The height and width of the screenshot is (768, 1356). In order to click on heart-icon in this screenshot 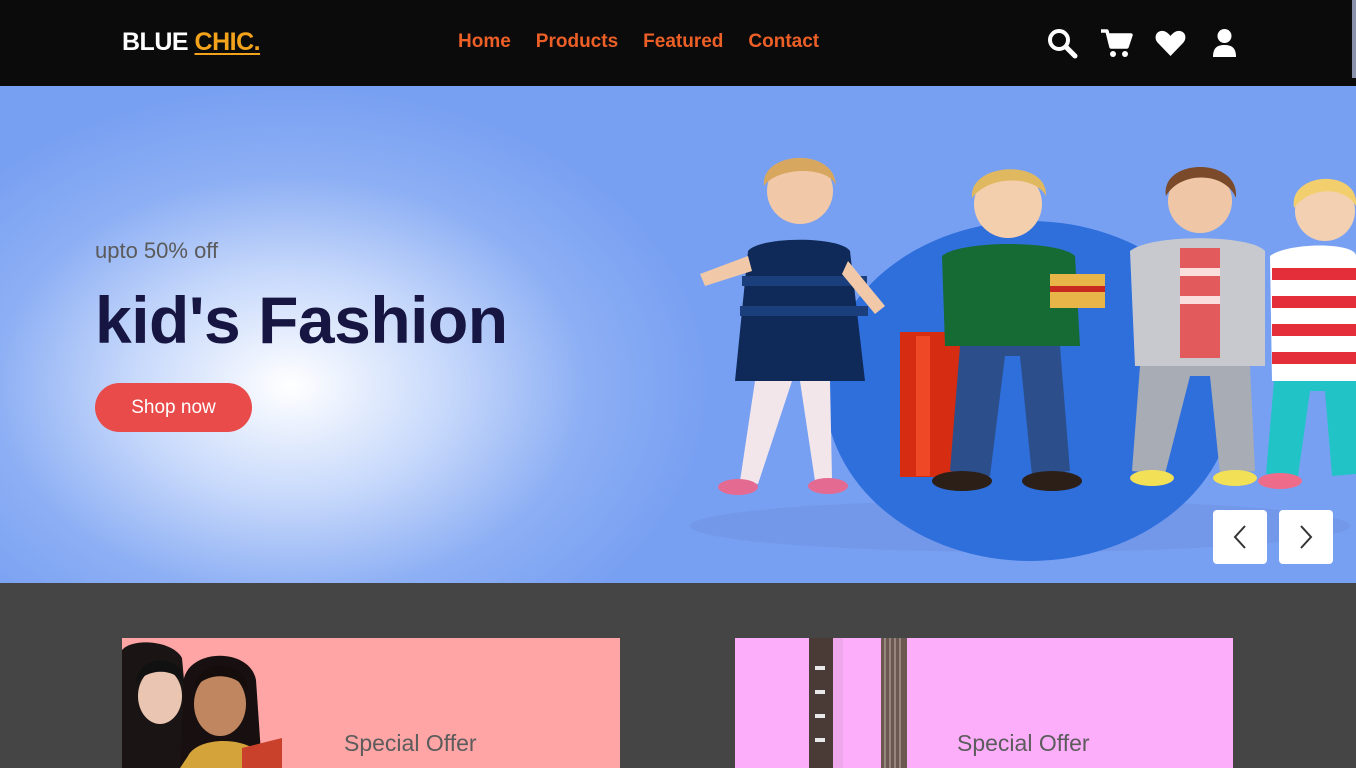, I will do `click(1170, 43)`.